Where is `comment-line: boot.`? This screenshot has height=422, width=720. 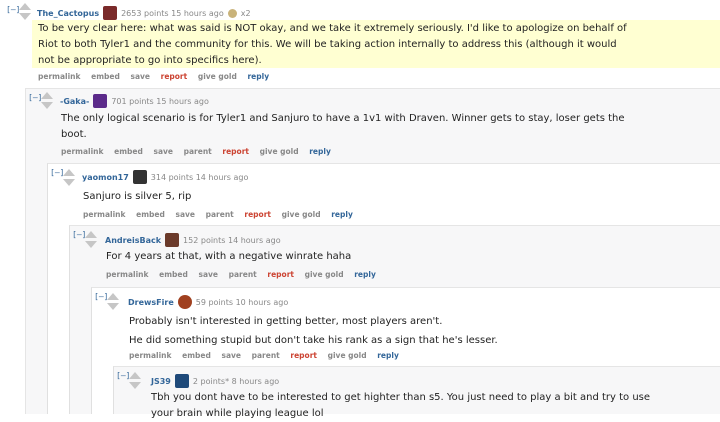 comment-line: boot. is located at coordinates (74, 134).